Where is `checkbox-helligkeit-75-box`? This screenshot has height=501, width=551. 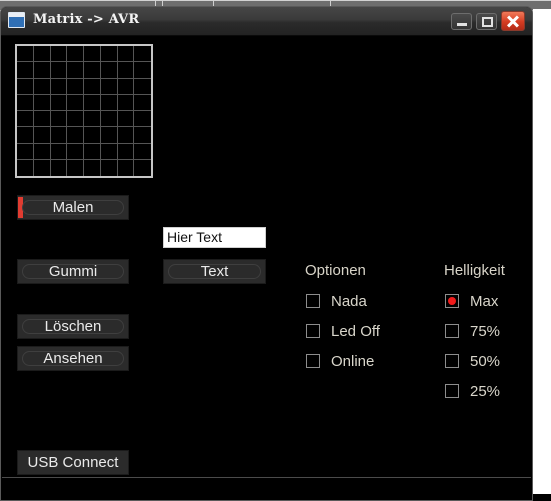
checkbox-helligkeit-75-box is located at coordinates (452, 331).